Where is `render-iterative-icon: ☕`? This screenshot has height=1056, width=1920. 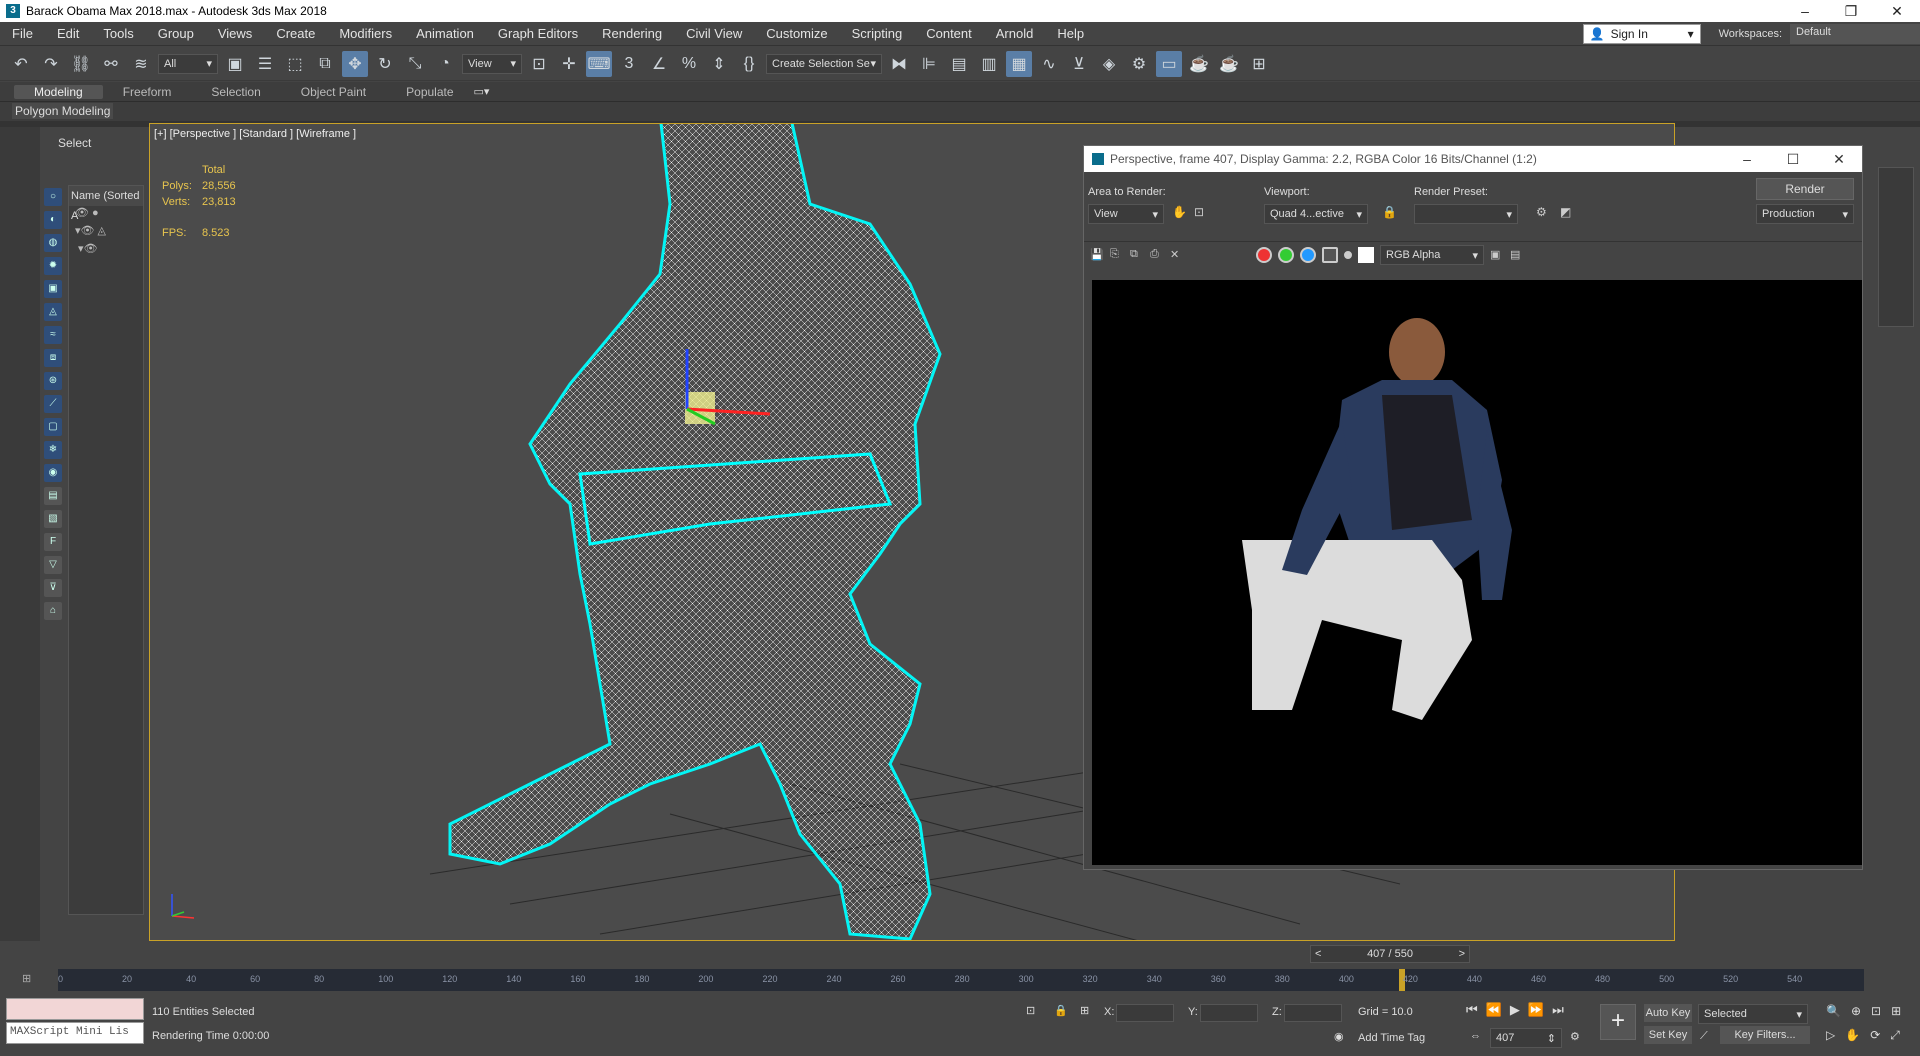
render-iterative-icon: ☕ is located at coordinates (1229, 64).